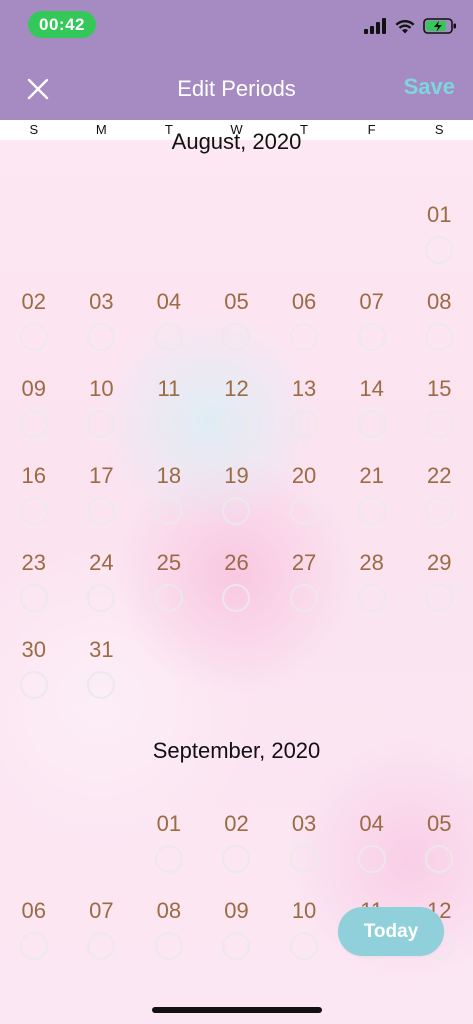 The image size is (473, 1024). I want to click on calendar-day: 25, so click(169, 590).